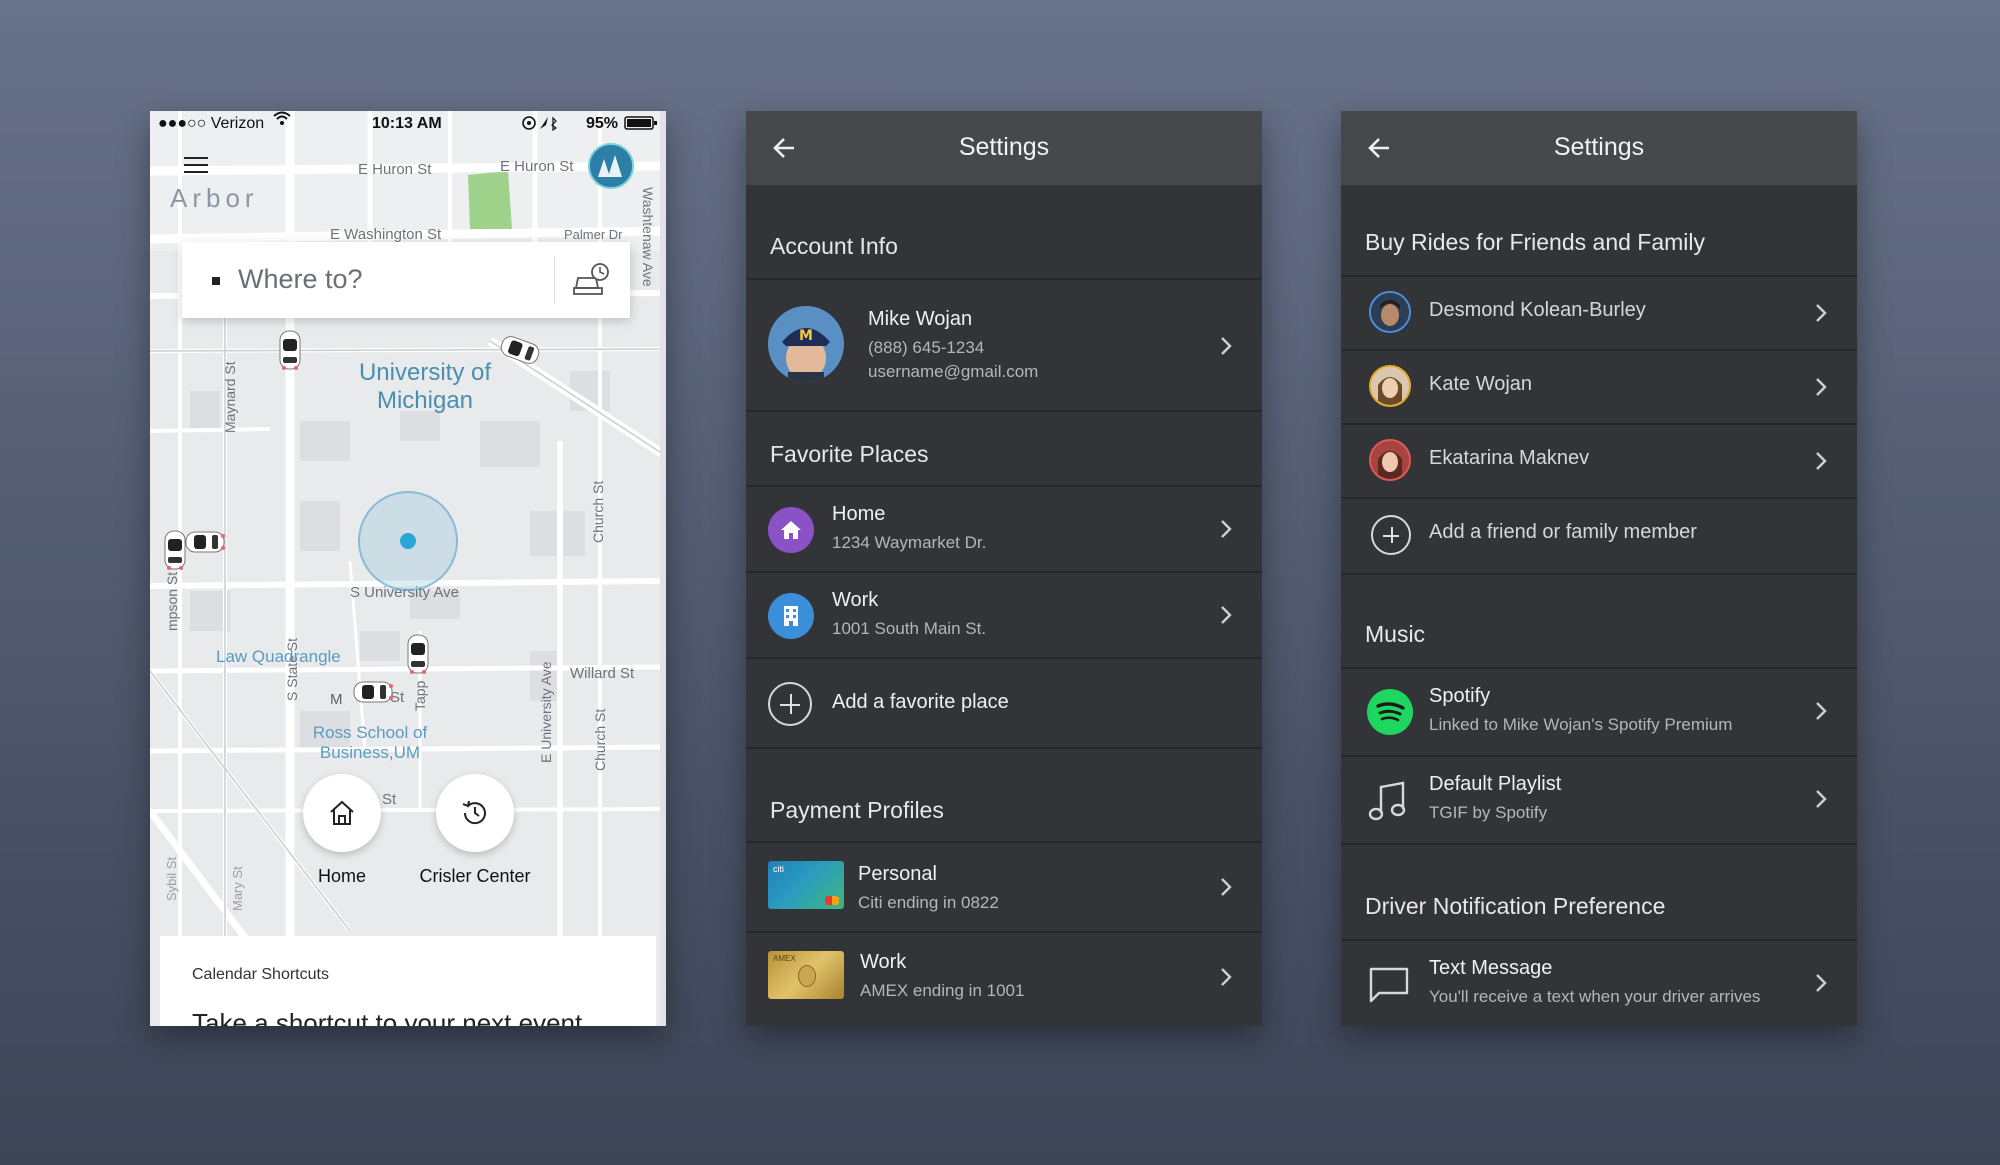 The height and width of the screenshot is (1165, 2000). What do you see at coordinates (909, 542) in the screenshot?
I see `place-address: 1234 Waymarket Dr.` at bounding box center [909, 542].